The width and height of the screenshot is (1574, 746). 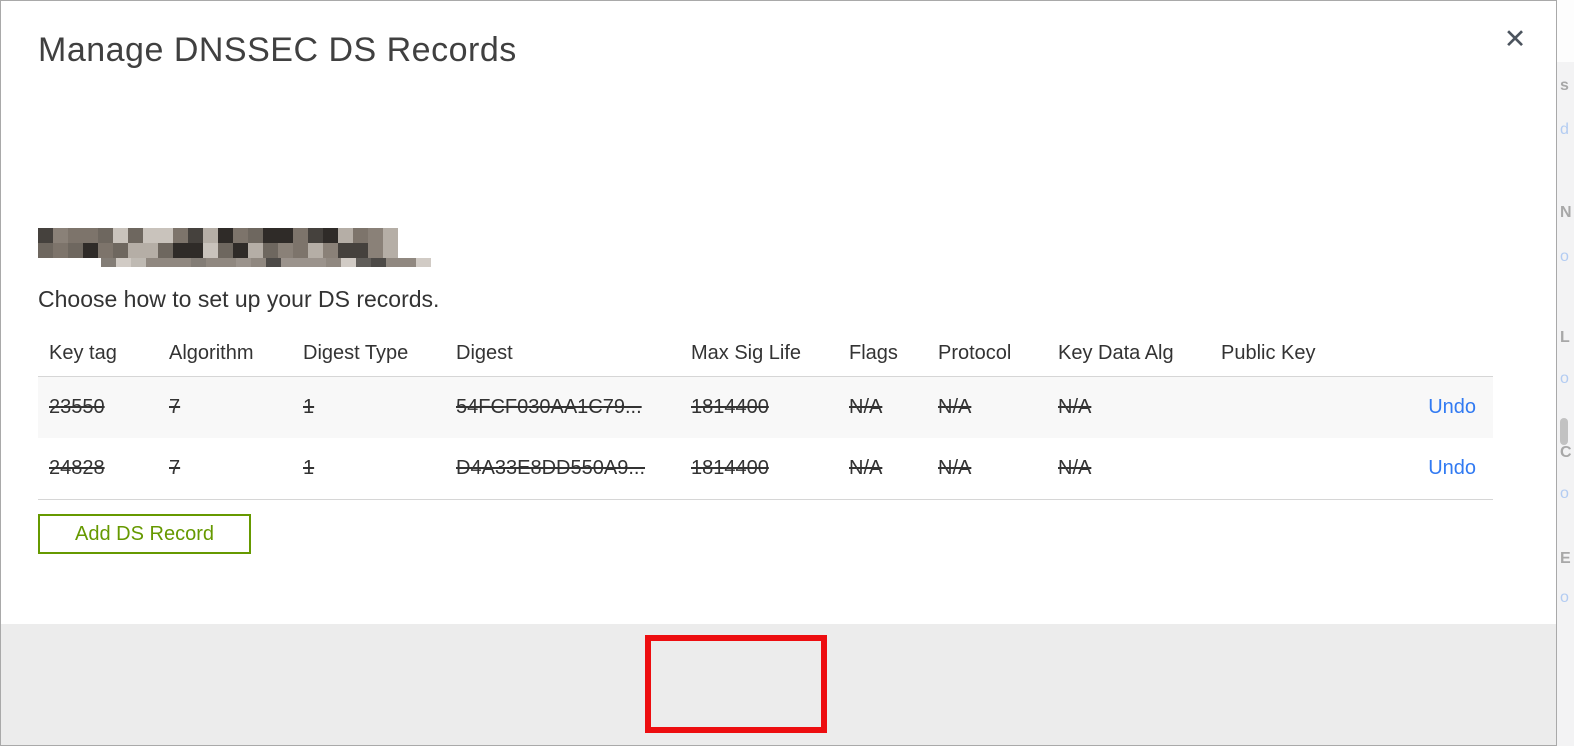 I want to click on col-header-digest: Digest, so click(x=484, y=353).